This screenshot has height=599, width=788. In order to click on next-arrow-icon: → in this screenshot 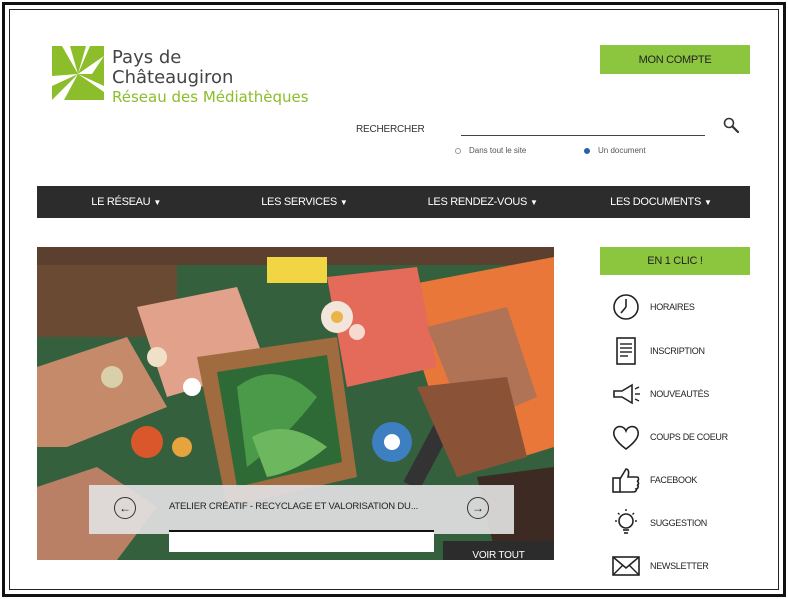, I will do `click(478, 508)`.